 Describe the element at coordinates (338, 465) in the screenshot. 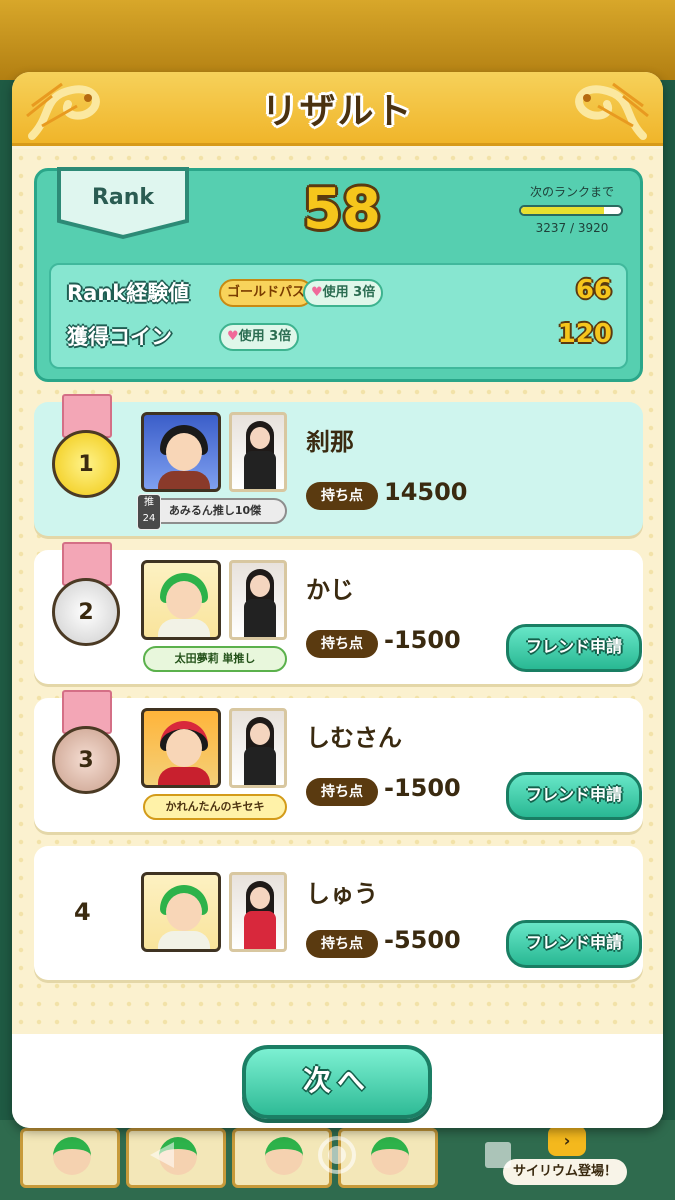

I see `result-row: 1 あみるん推し10傑 推 24 刹那 持ち点 14500` at that location.